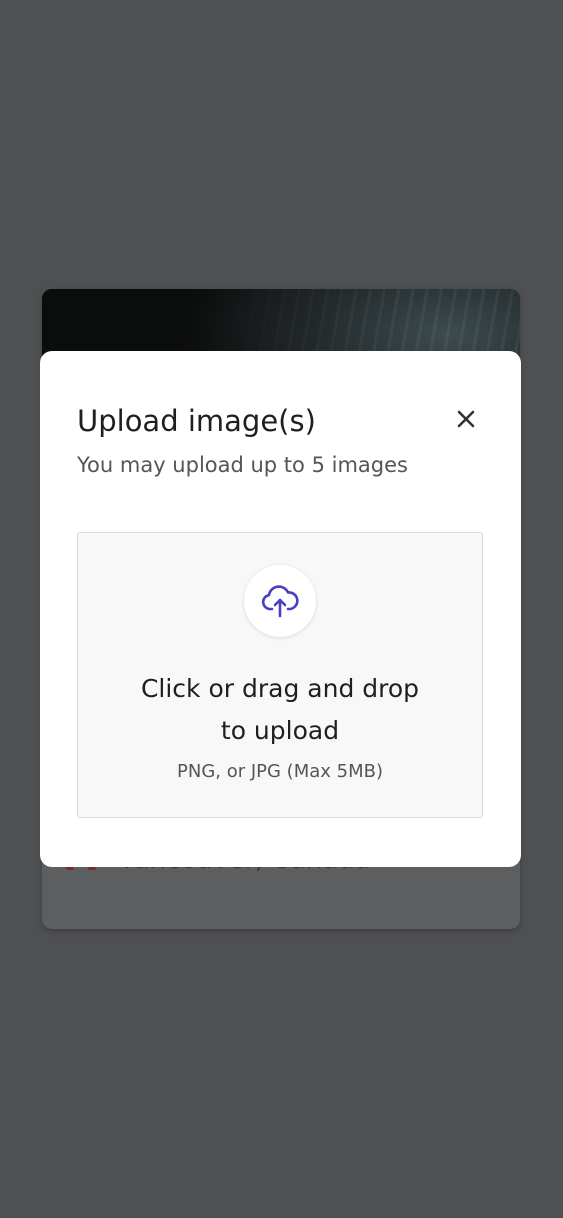 The width and height of the screenshot is (563, 1218). Describe the element at coordinates (280, 710) in the screenshot. I see `dropzone-title: Click or drag and drop to upload` at that location.